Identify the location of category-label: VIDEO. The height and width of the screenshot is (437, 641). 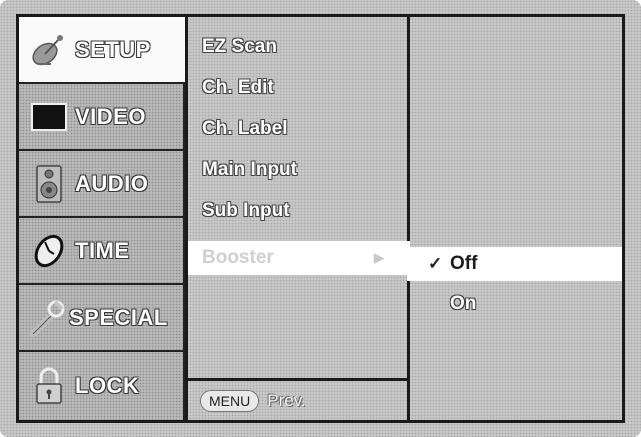
(110, 116).